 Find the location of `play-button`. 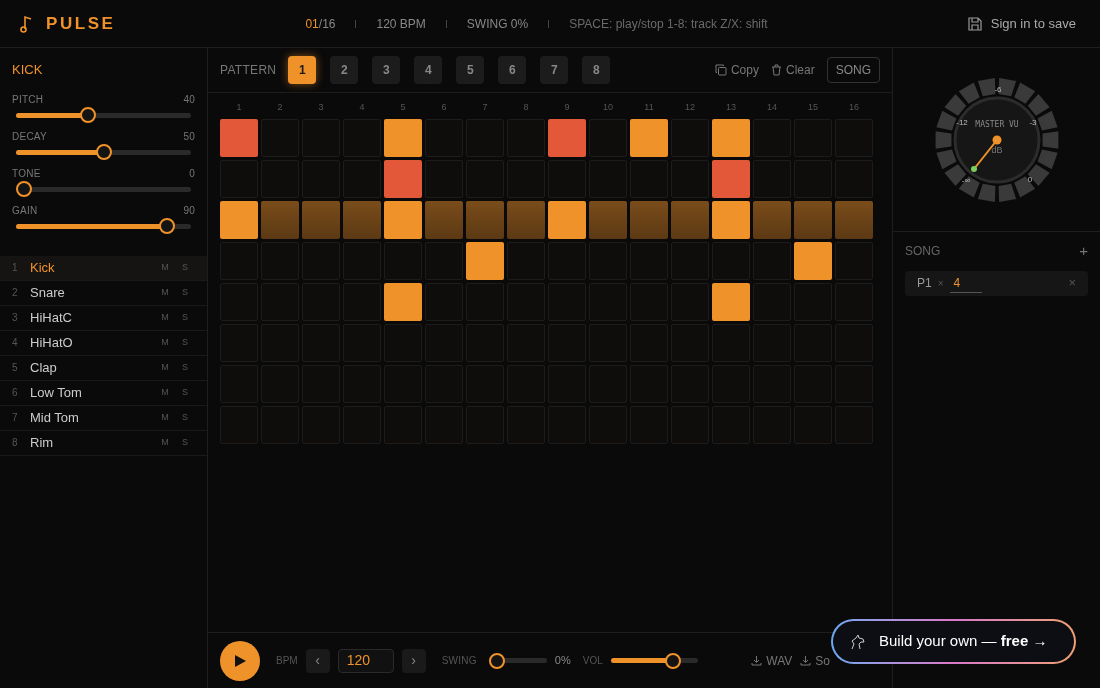

play-button is located at coordinates (240, 660).